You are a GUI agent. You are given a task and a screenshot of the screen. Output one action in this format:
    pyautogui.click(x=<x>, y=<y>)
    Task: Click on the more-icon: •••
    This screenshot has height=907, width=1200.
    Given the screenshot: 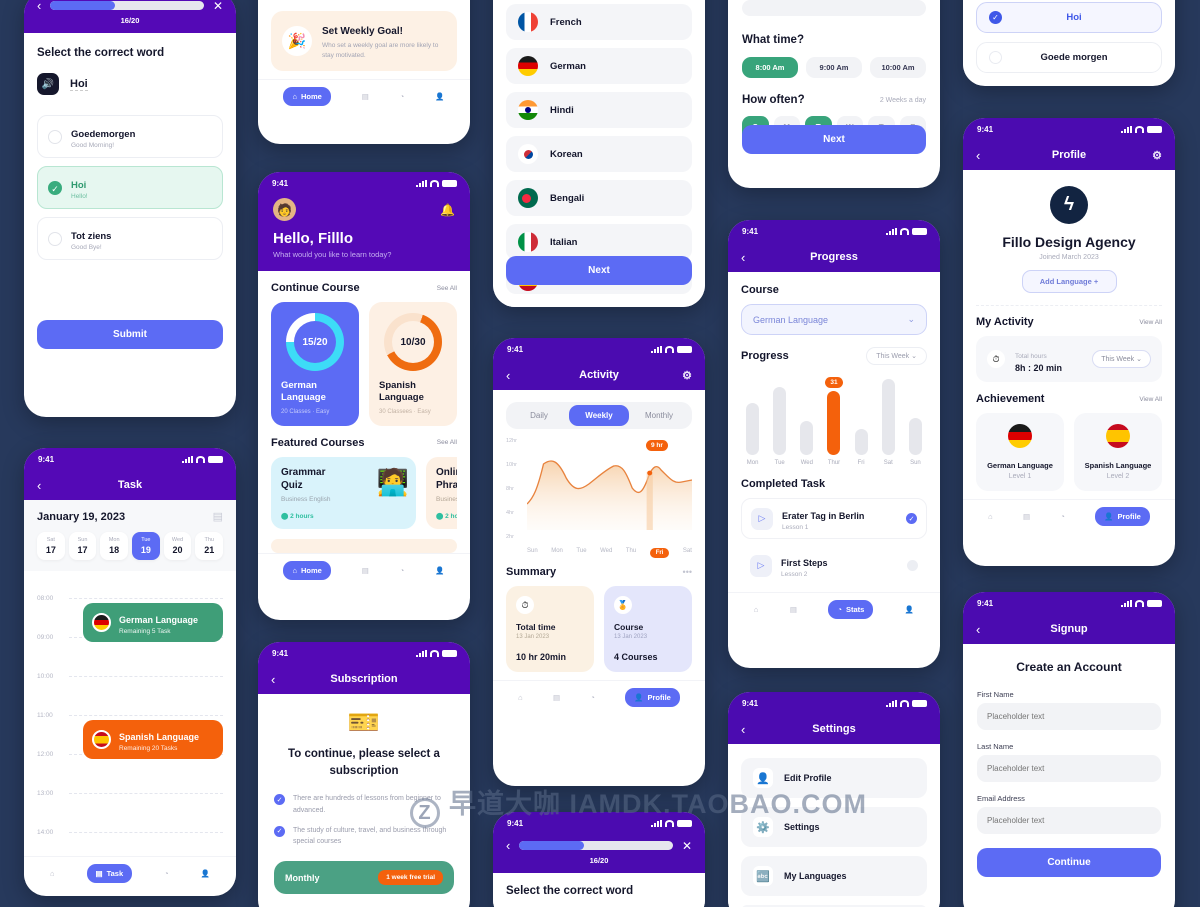 What is the action you would take?
    pyautogui.click(x=687, y=572)
    